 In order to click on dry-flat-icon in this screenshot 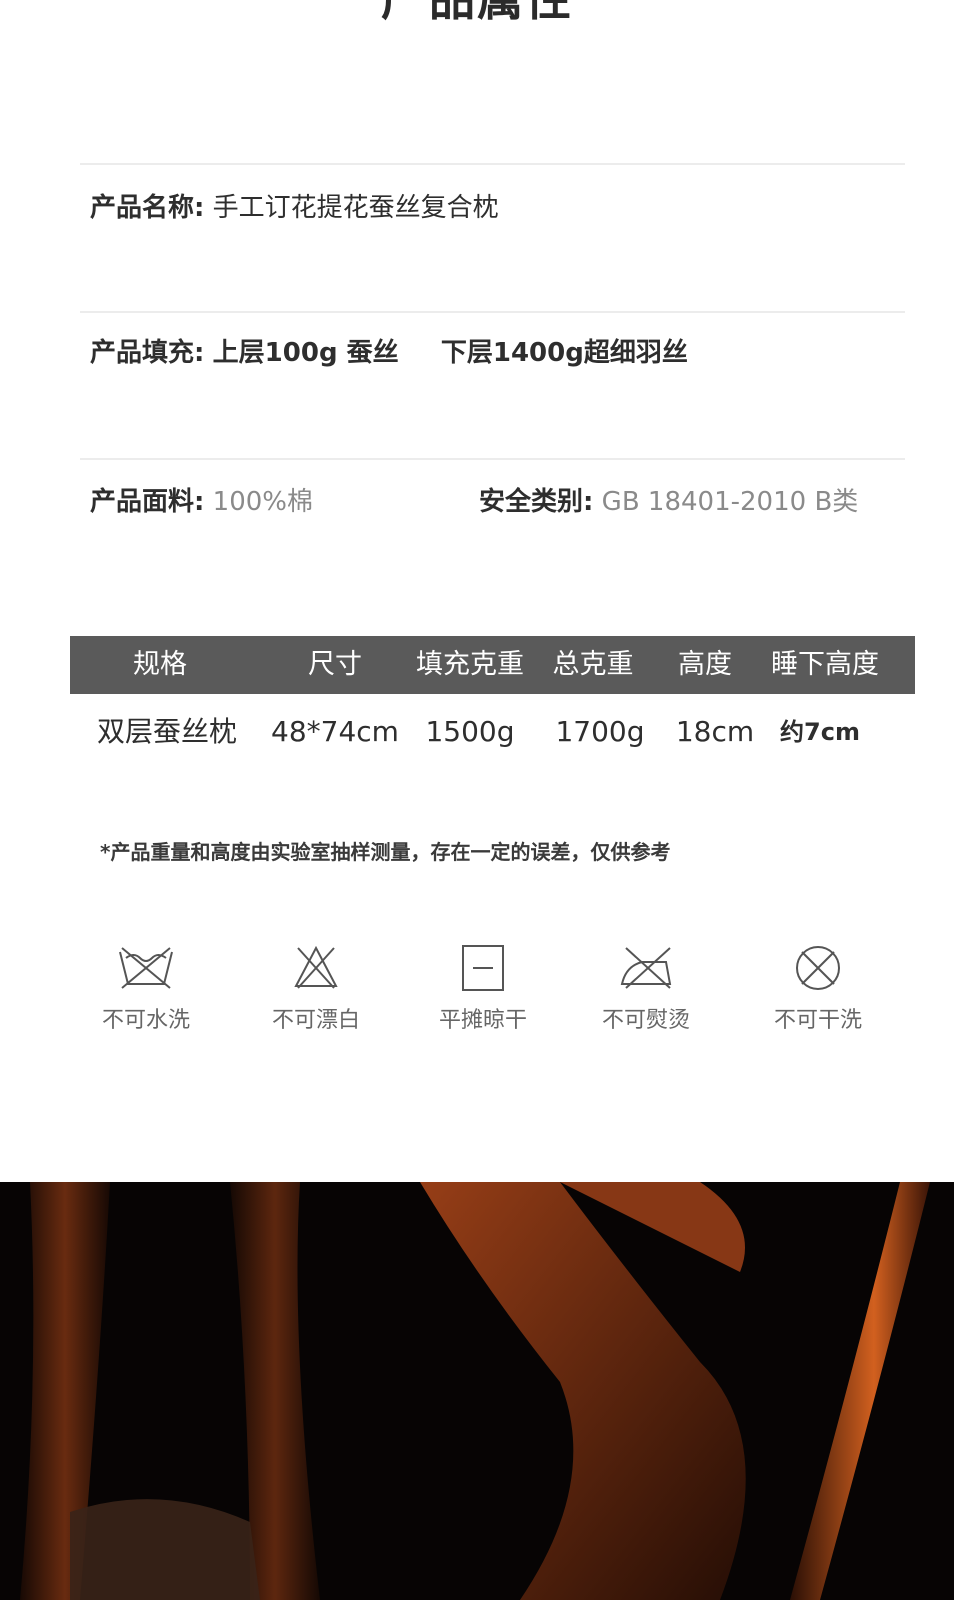, I will do `click(483, 968)`.